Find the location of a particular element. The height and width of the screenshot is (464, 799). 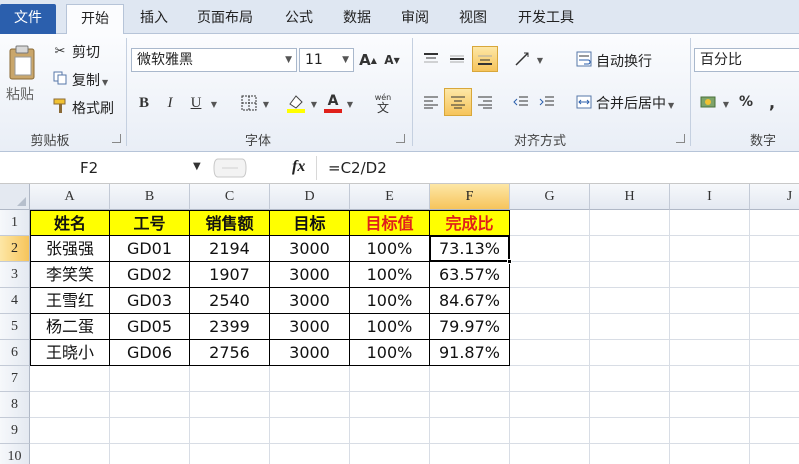

table-cell: 63.57% is located at coordinates (470, 275).